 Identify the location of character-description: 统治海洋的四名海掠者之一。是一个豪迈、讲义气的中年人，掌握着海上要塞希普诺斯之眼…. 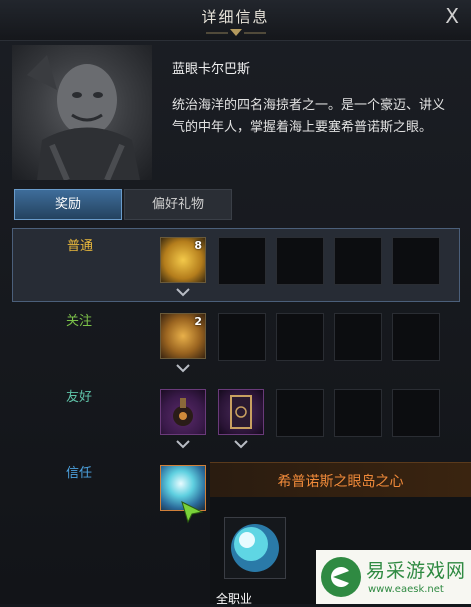
(309, 116).